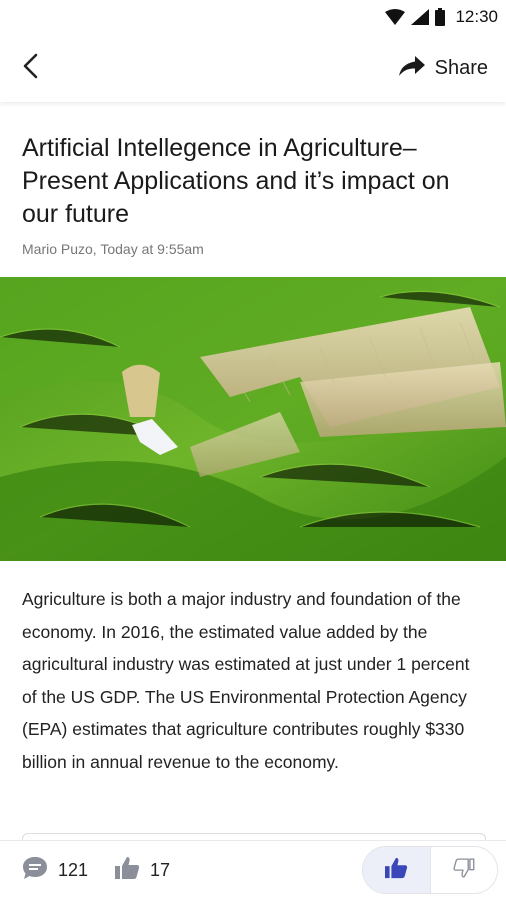  Describe the element at coordinates (142, 870) in the screenshot. I see `likes-button: 17` at that location.